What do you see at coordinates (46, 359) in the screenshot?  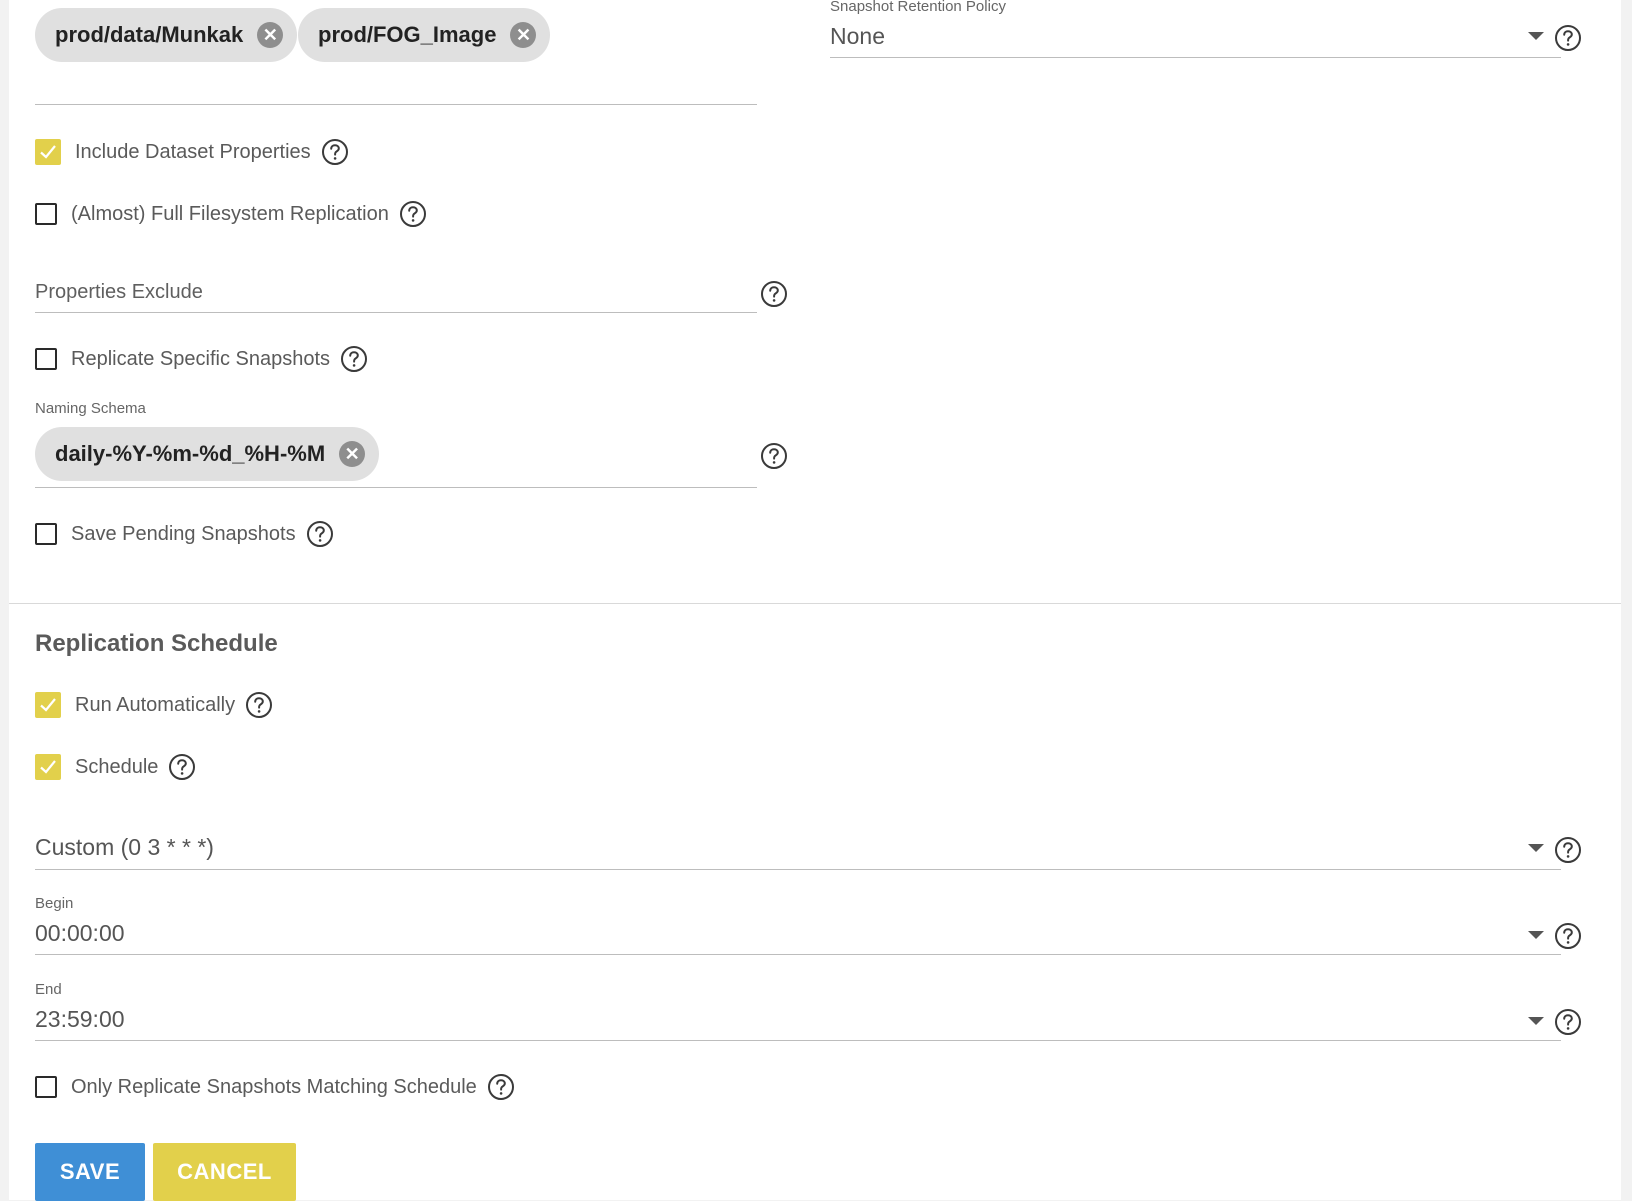 I see `replicate-specific-snapshots-checkbox` at bounding box center [46, 359].